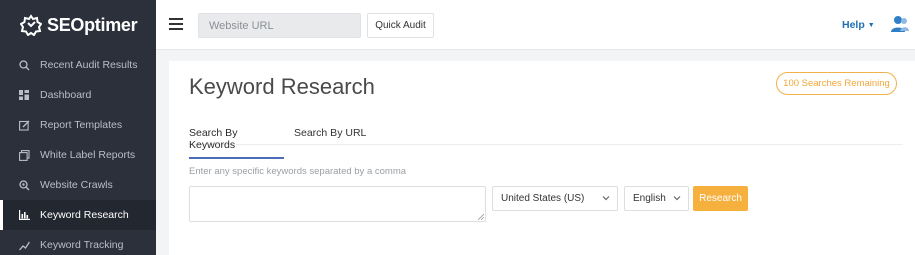 The image size is (915, 255). What do you see at coordinates (24, 245) in the screenshot?
I see `tracking-icon` at bounding box center [24, 245].